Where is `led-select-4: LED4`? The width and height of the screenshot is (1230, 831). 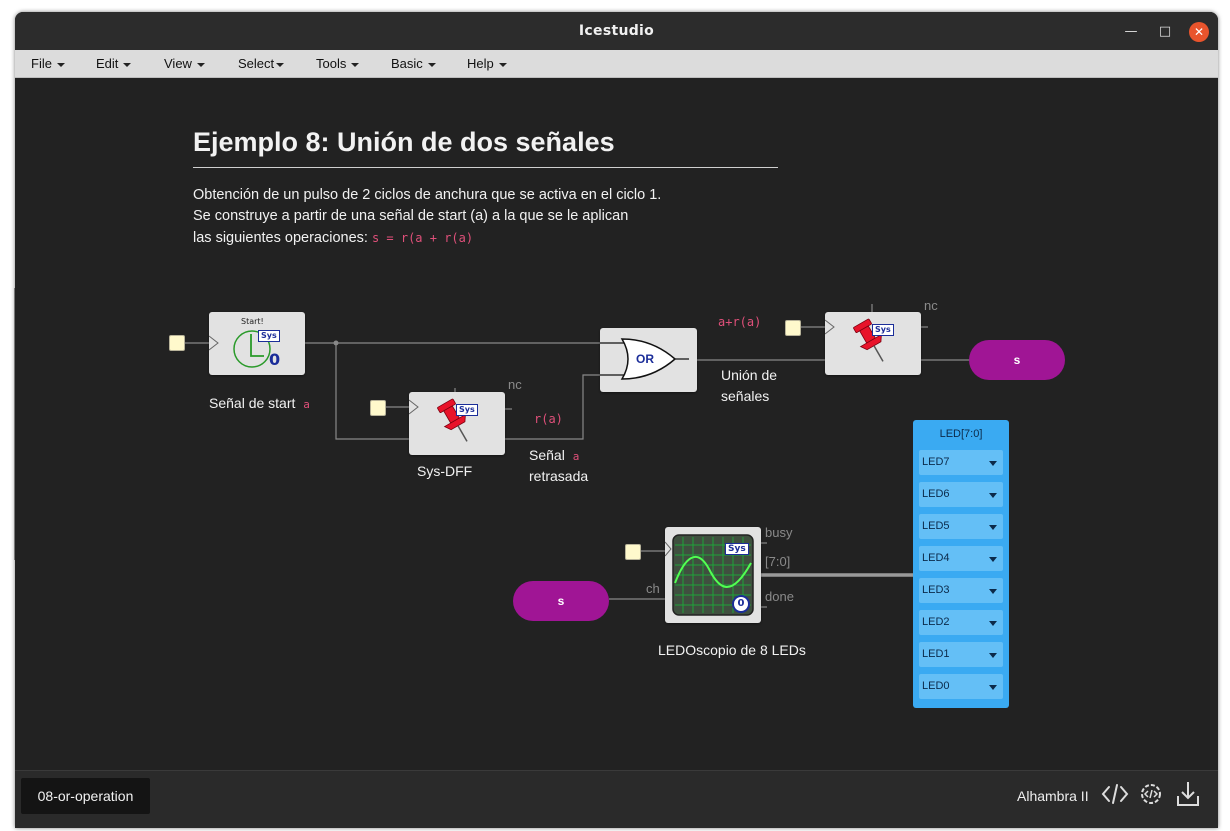
led-select-4: LED4 is located at coordinates (961, 558).